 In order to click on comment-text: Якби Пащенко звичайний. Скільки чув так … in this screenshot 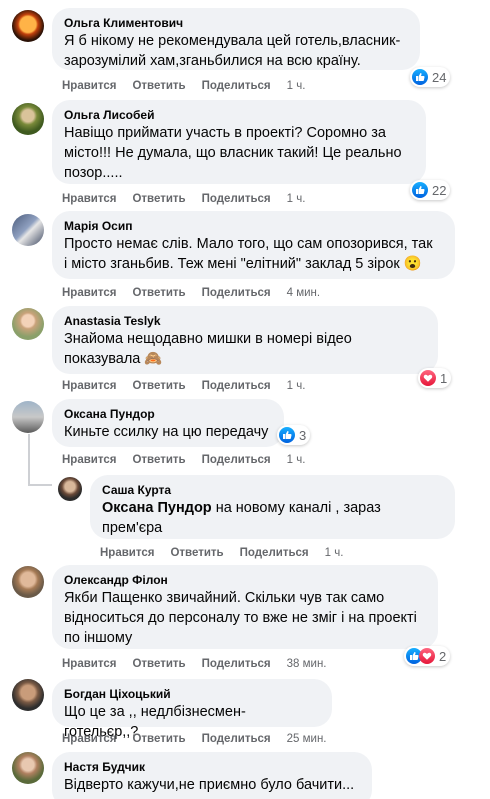, I will do `click(240, 618)`.